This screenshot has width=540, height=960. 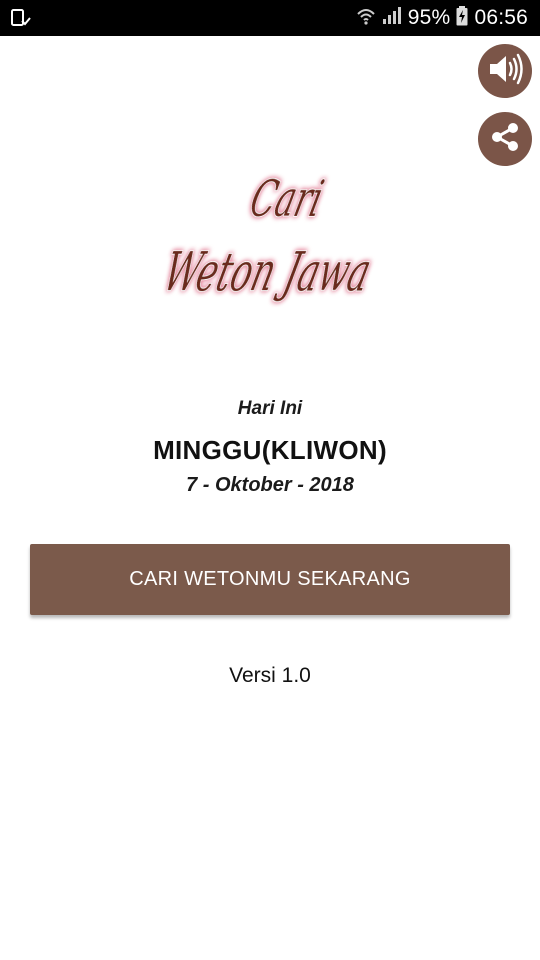 I want to click on wifi-icon, so click(x=366, y=18).